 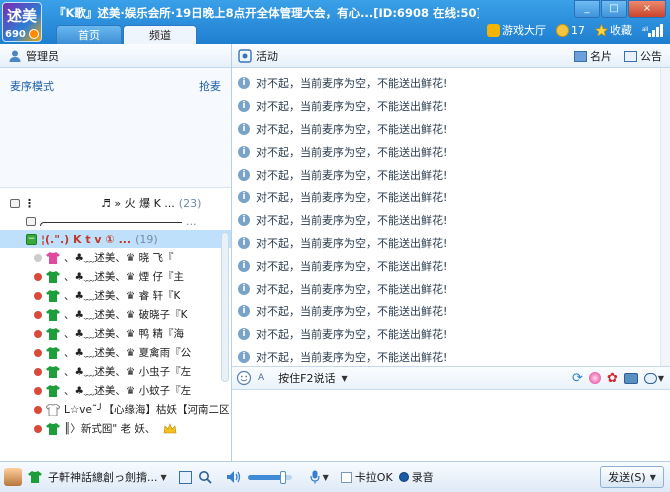 I want to click on game-hall-link: 游戏大厅, so click(x=516, y=30).